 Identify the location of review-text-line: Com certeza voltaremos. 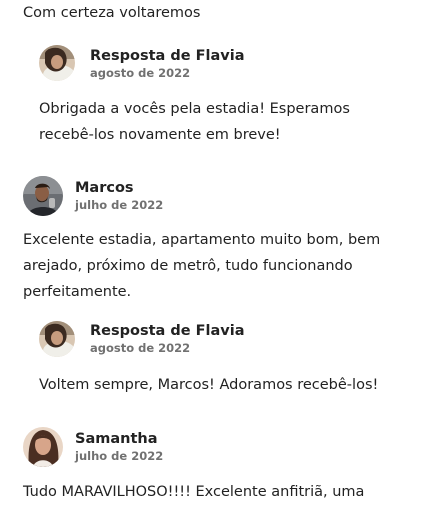
(112, 13).